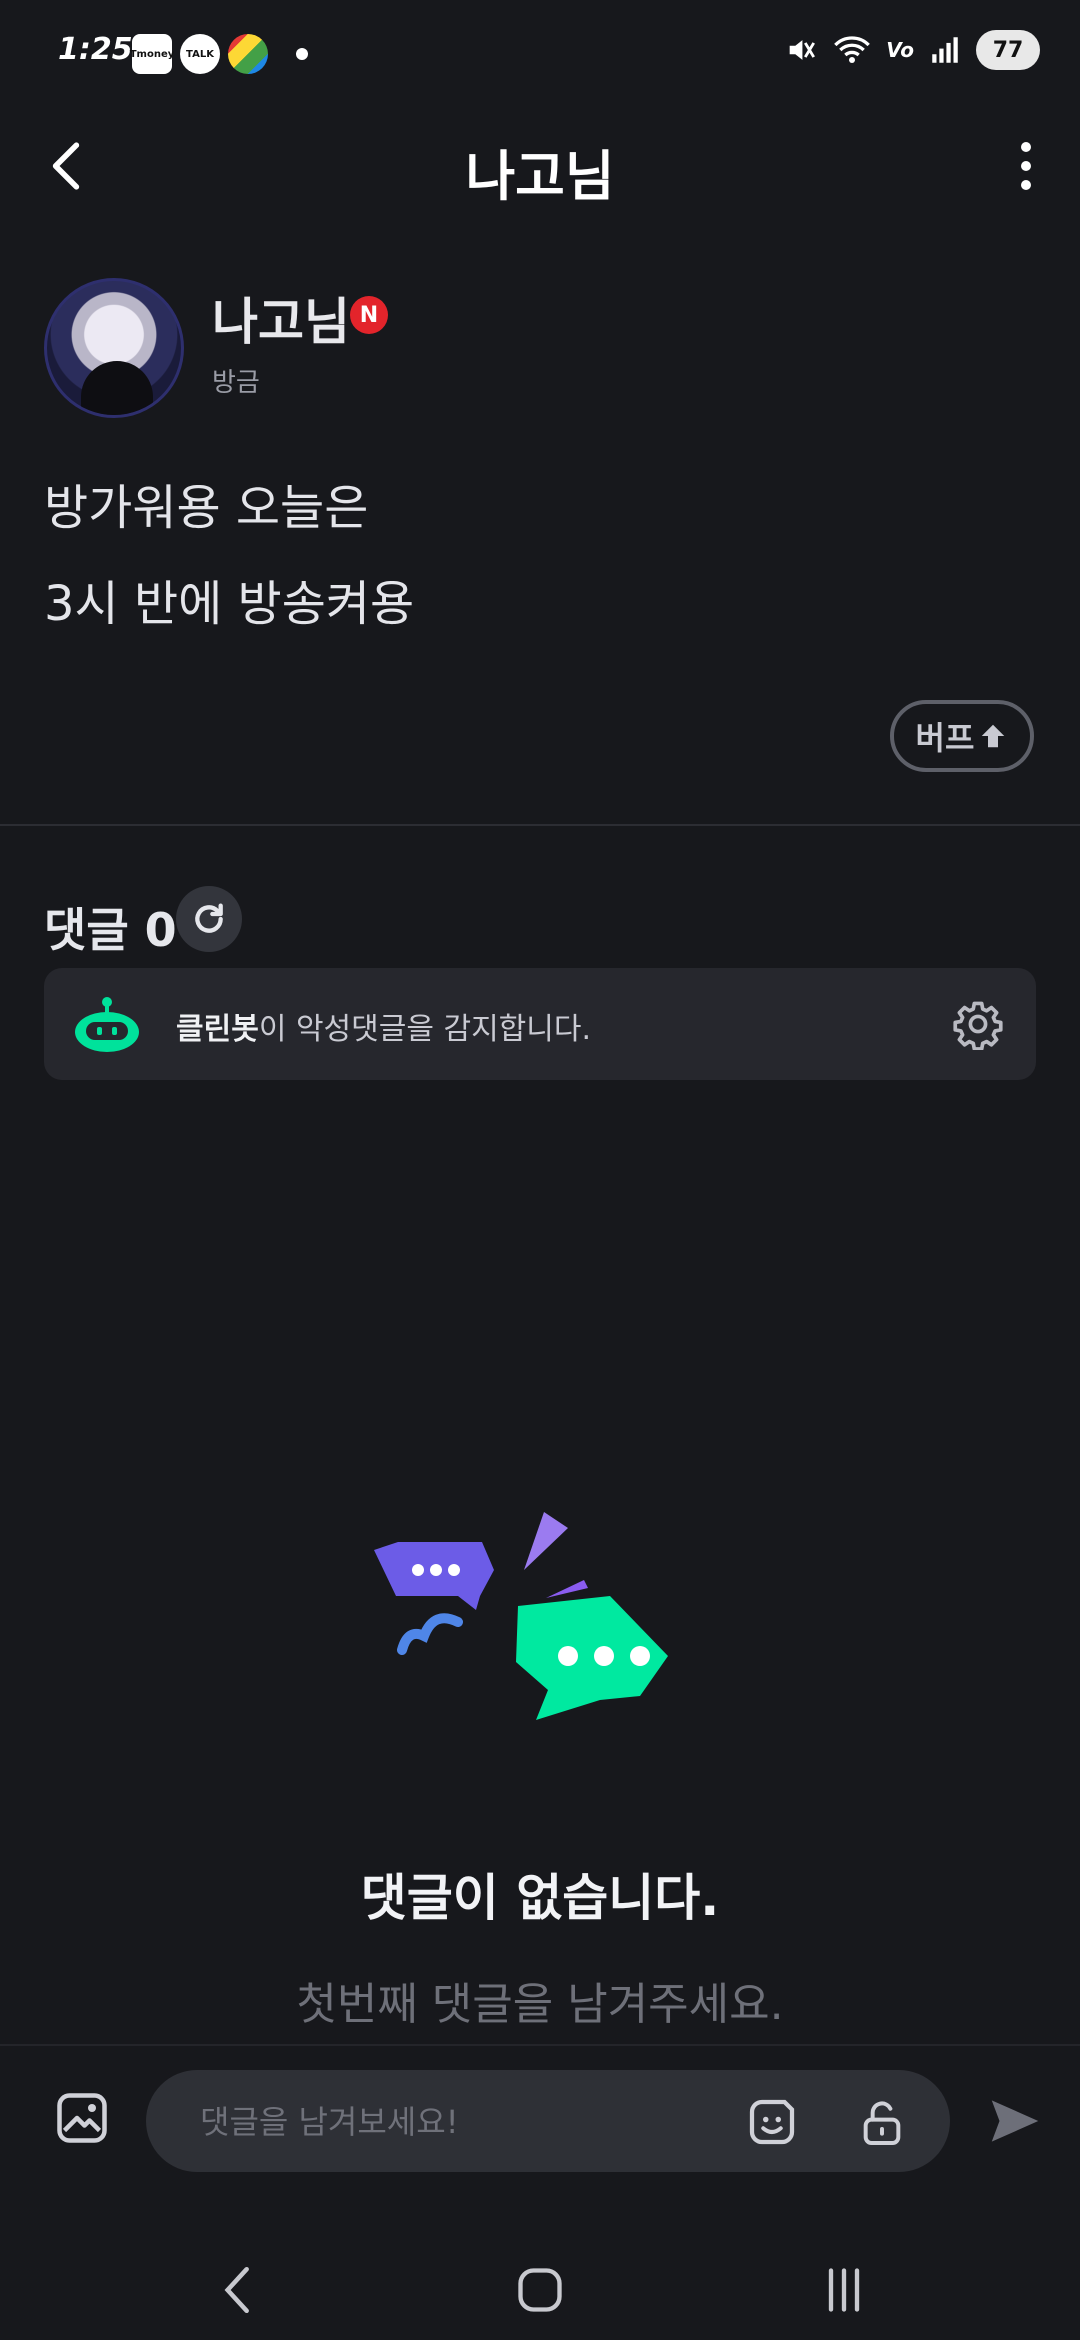  I want to click on refresh-icon, so click(209, 918).